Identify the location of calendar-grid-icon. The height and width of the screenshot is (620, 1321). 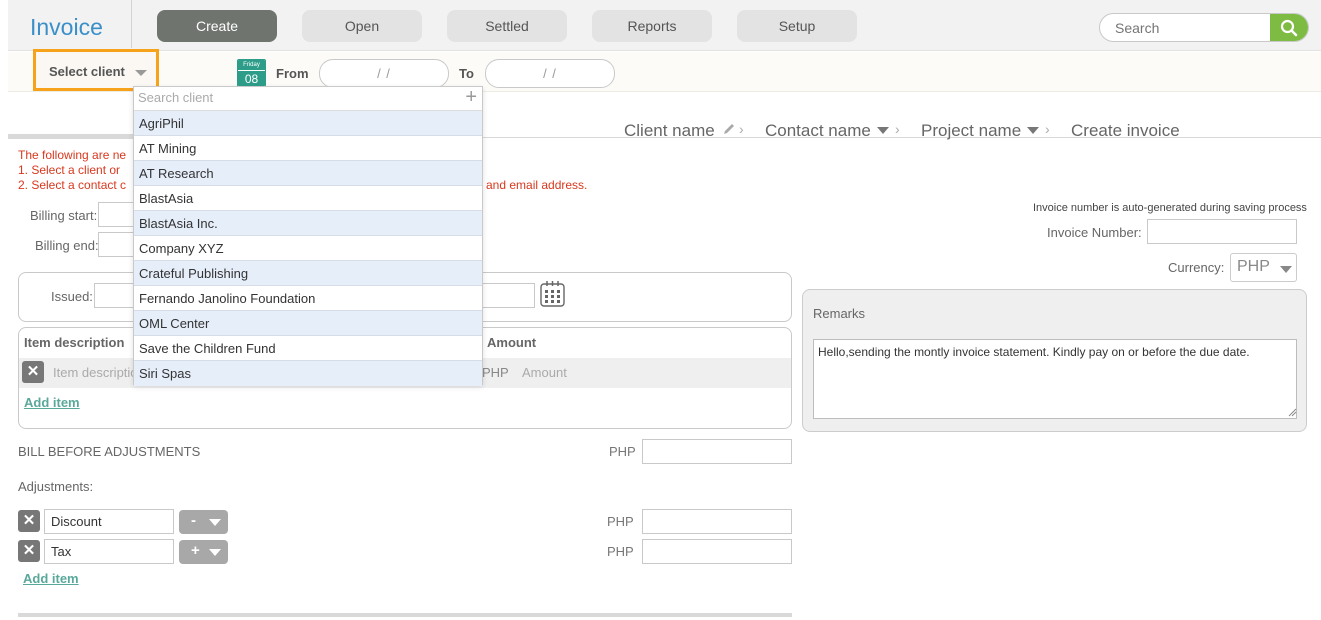
(552, 295).